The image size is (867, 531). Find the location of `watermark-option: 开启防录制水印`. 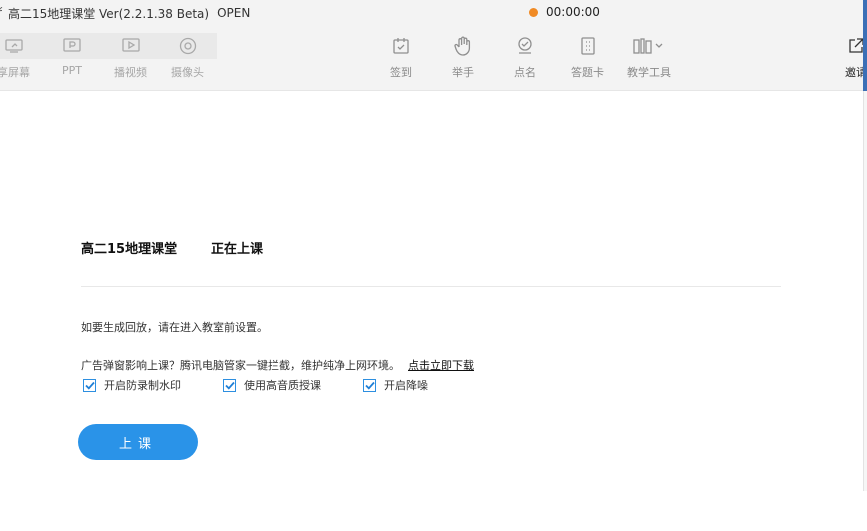

watermark-option: 开启防录制水印 is located at coordinates (132, 385).